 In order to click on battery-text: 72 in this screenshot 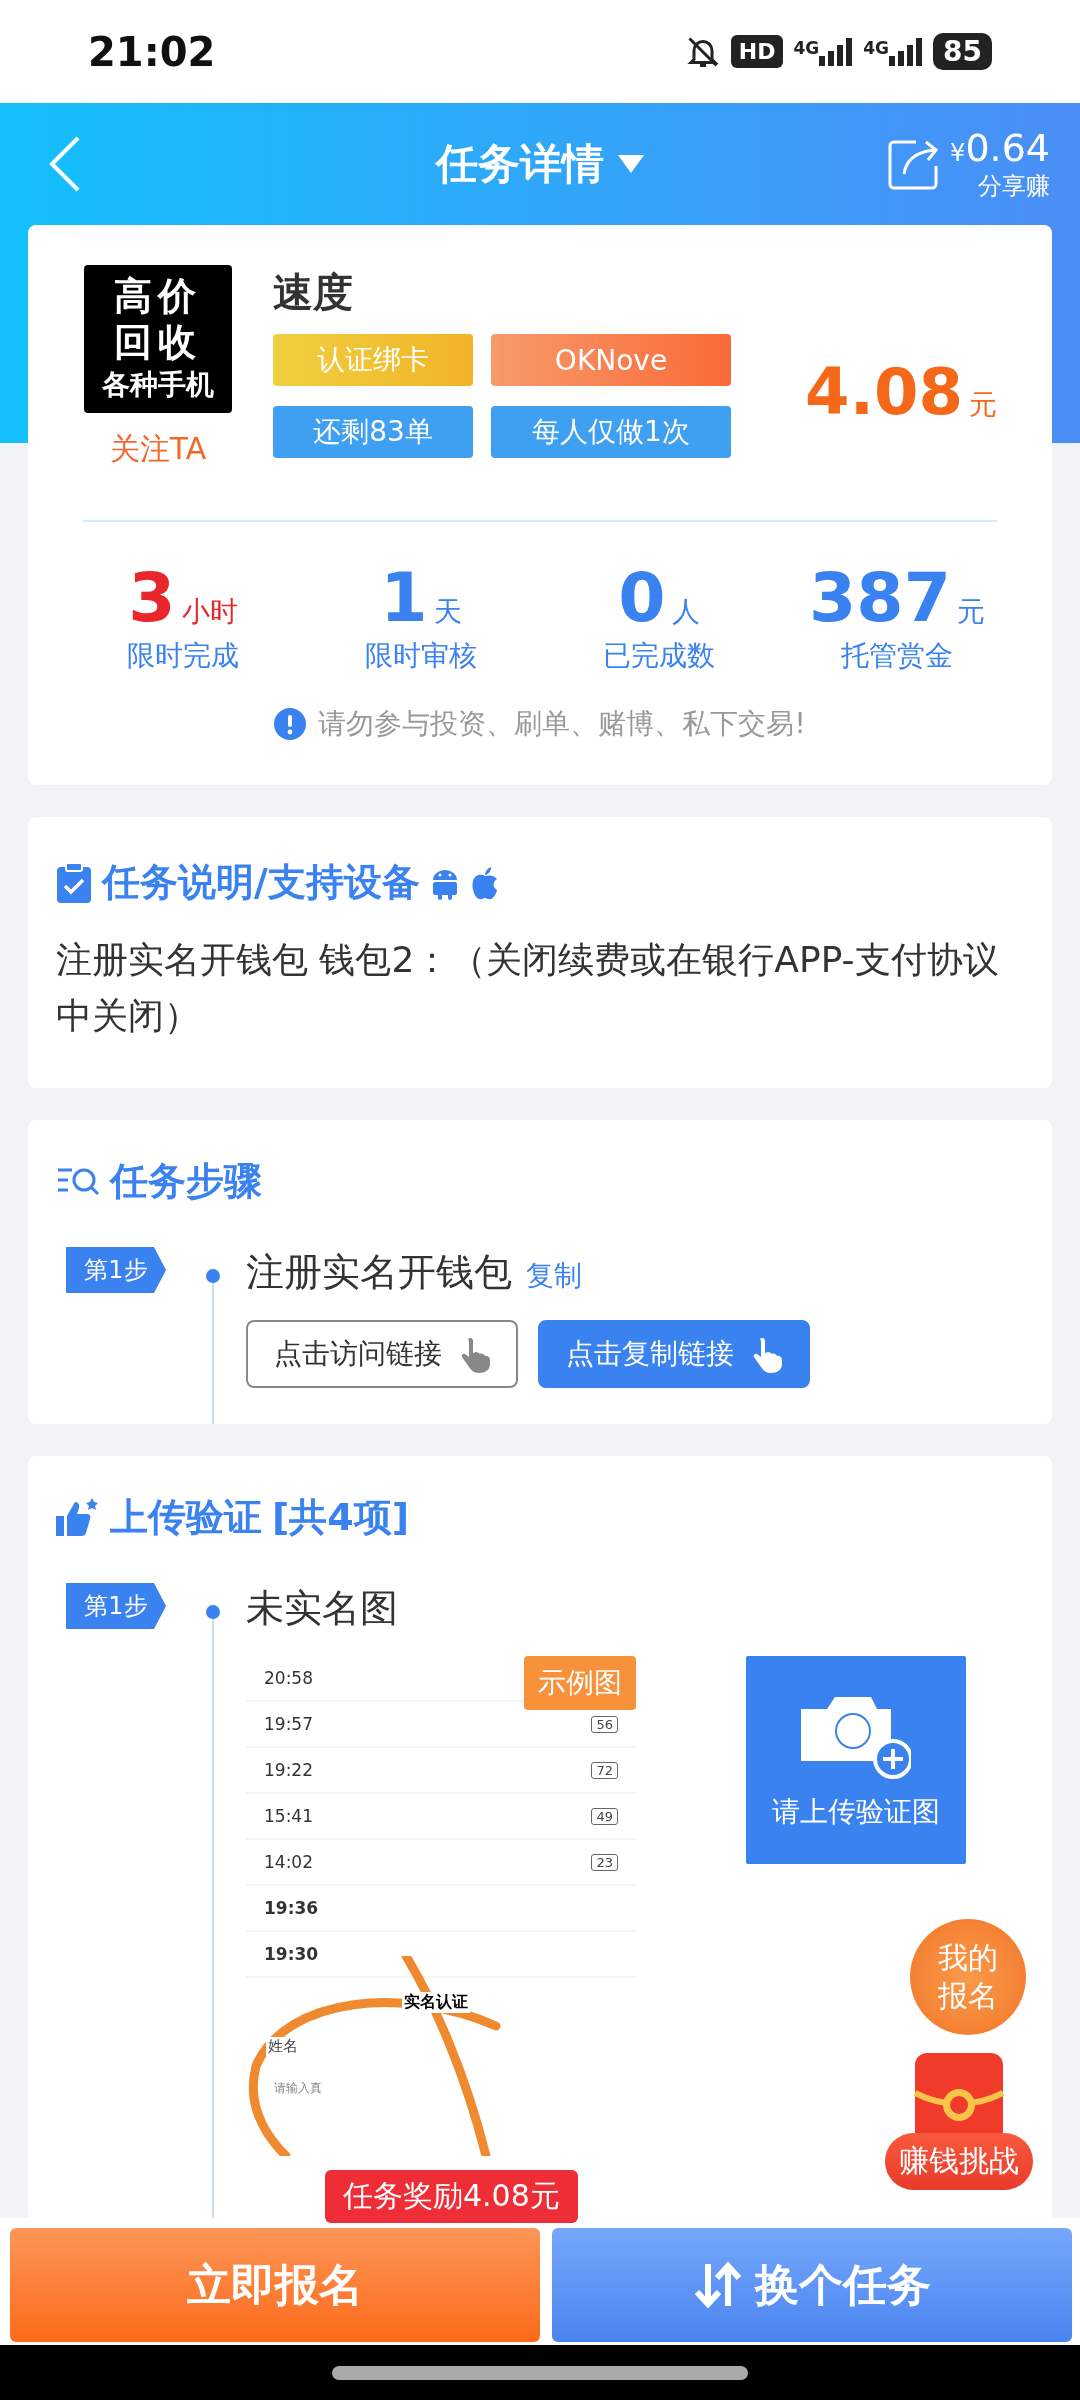, I will do `click(604, 1770)`.